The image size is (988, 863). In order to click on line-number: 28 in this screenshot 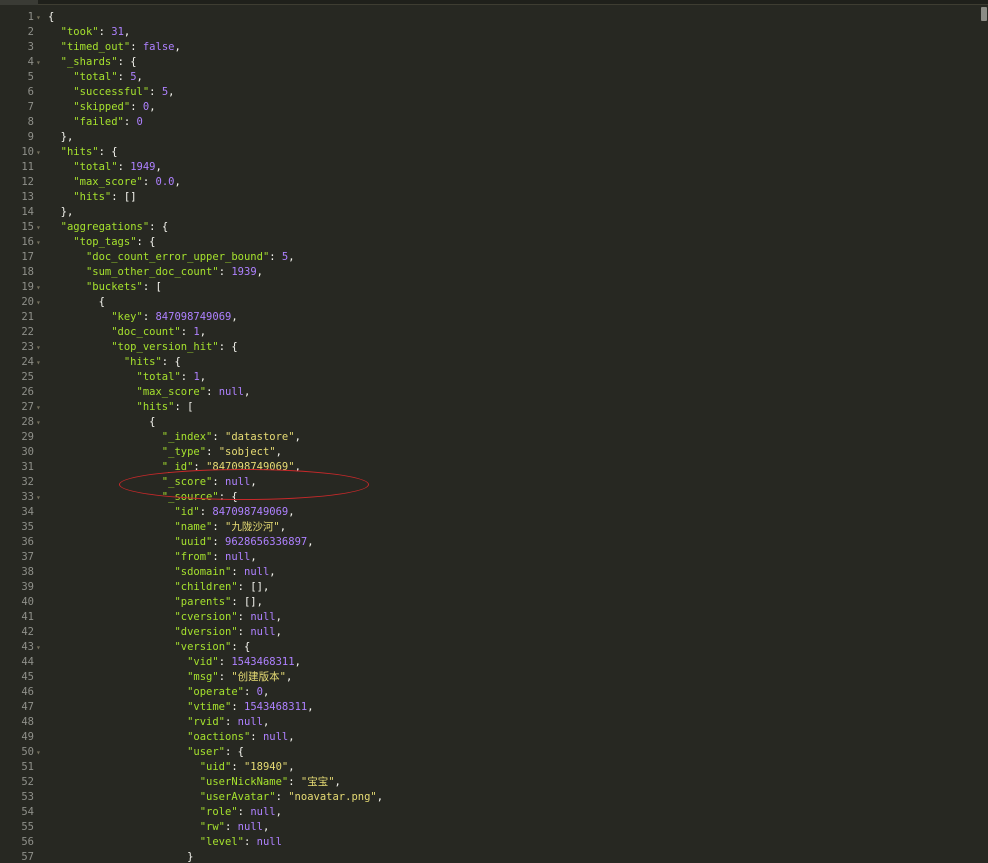, I will do `click(27, 422)`.